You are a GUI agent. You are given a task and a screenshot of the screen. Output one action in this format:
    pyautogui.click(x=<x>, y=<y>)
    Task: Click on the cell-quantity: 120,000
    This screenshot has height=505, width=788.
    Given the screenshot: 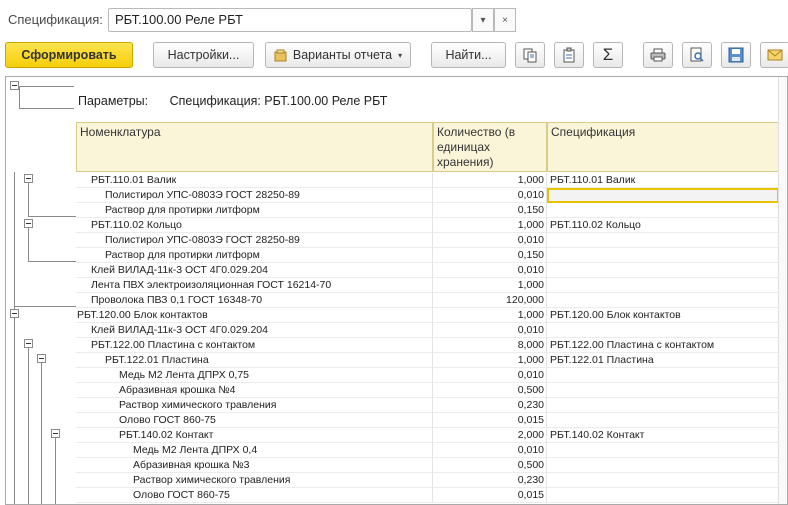 What is the action you would take?
    pyautogui.click(x=490, y=300)
    